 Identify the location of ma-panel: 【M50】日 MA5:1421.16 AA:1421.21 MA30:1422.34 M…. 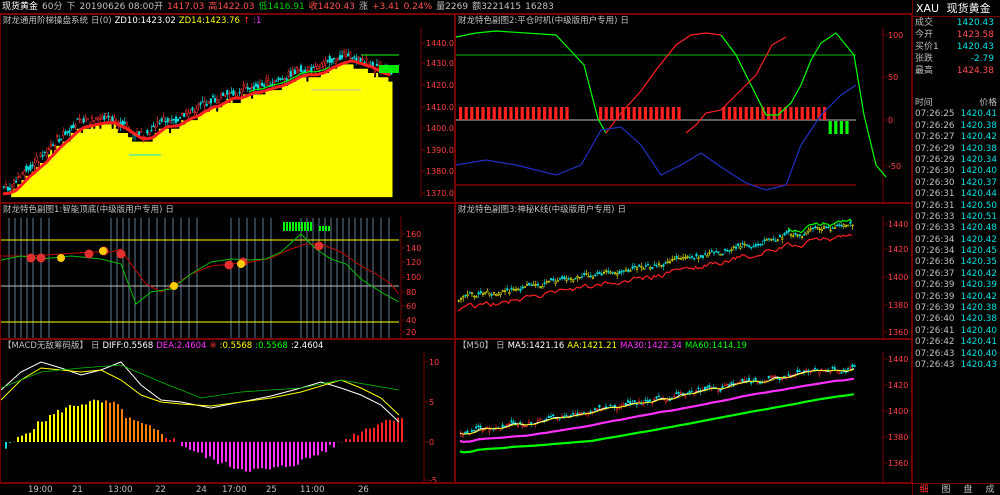
(683, 411).